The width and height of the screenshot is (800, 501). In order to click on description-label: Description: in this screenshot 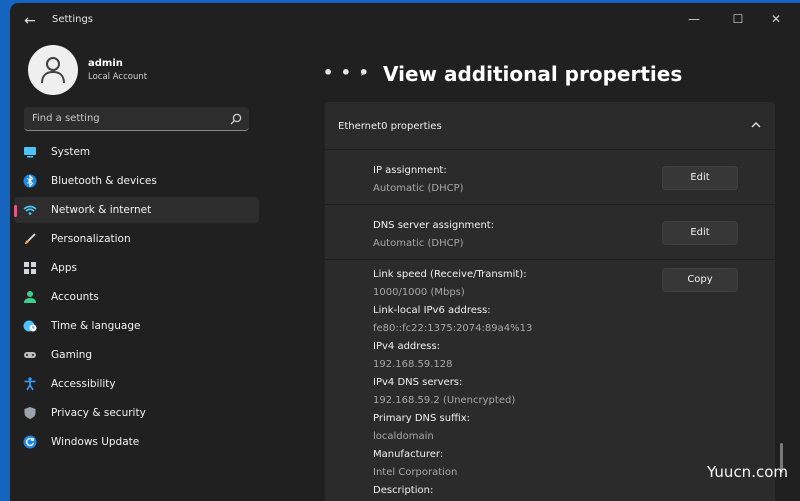, I will do `click(403, 490)`.